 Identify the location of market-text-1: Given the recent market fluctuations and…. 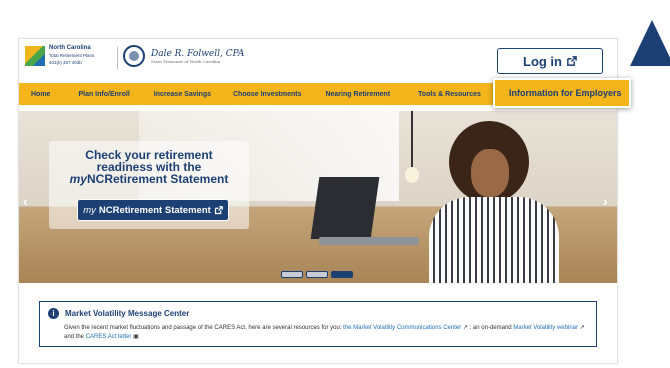
(203, 328).